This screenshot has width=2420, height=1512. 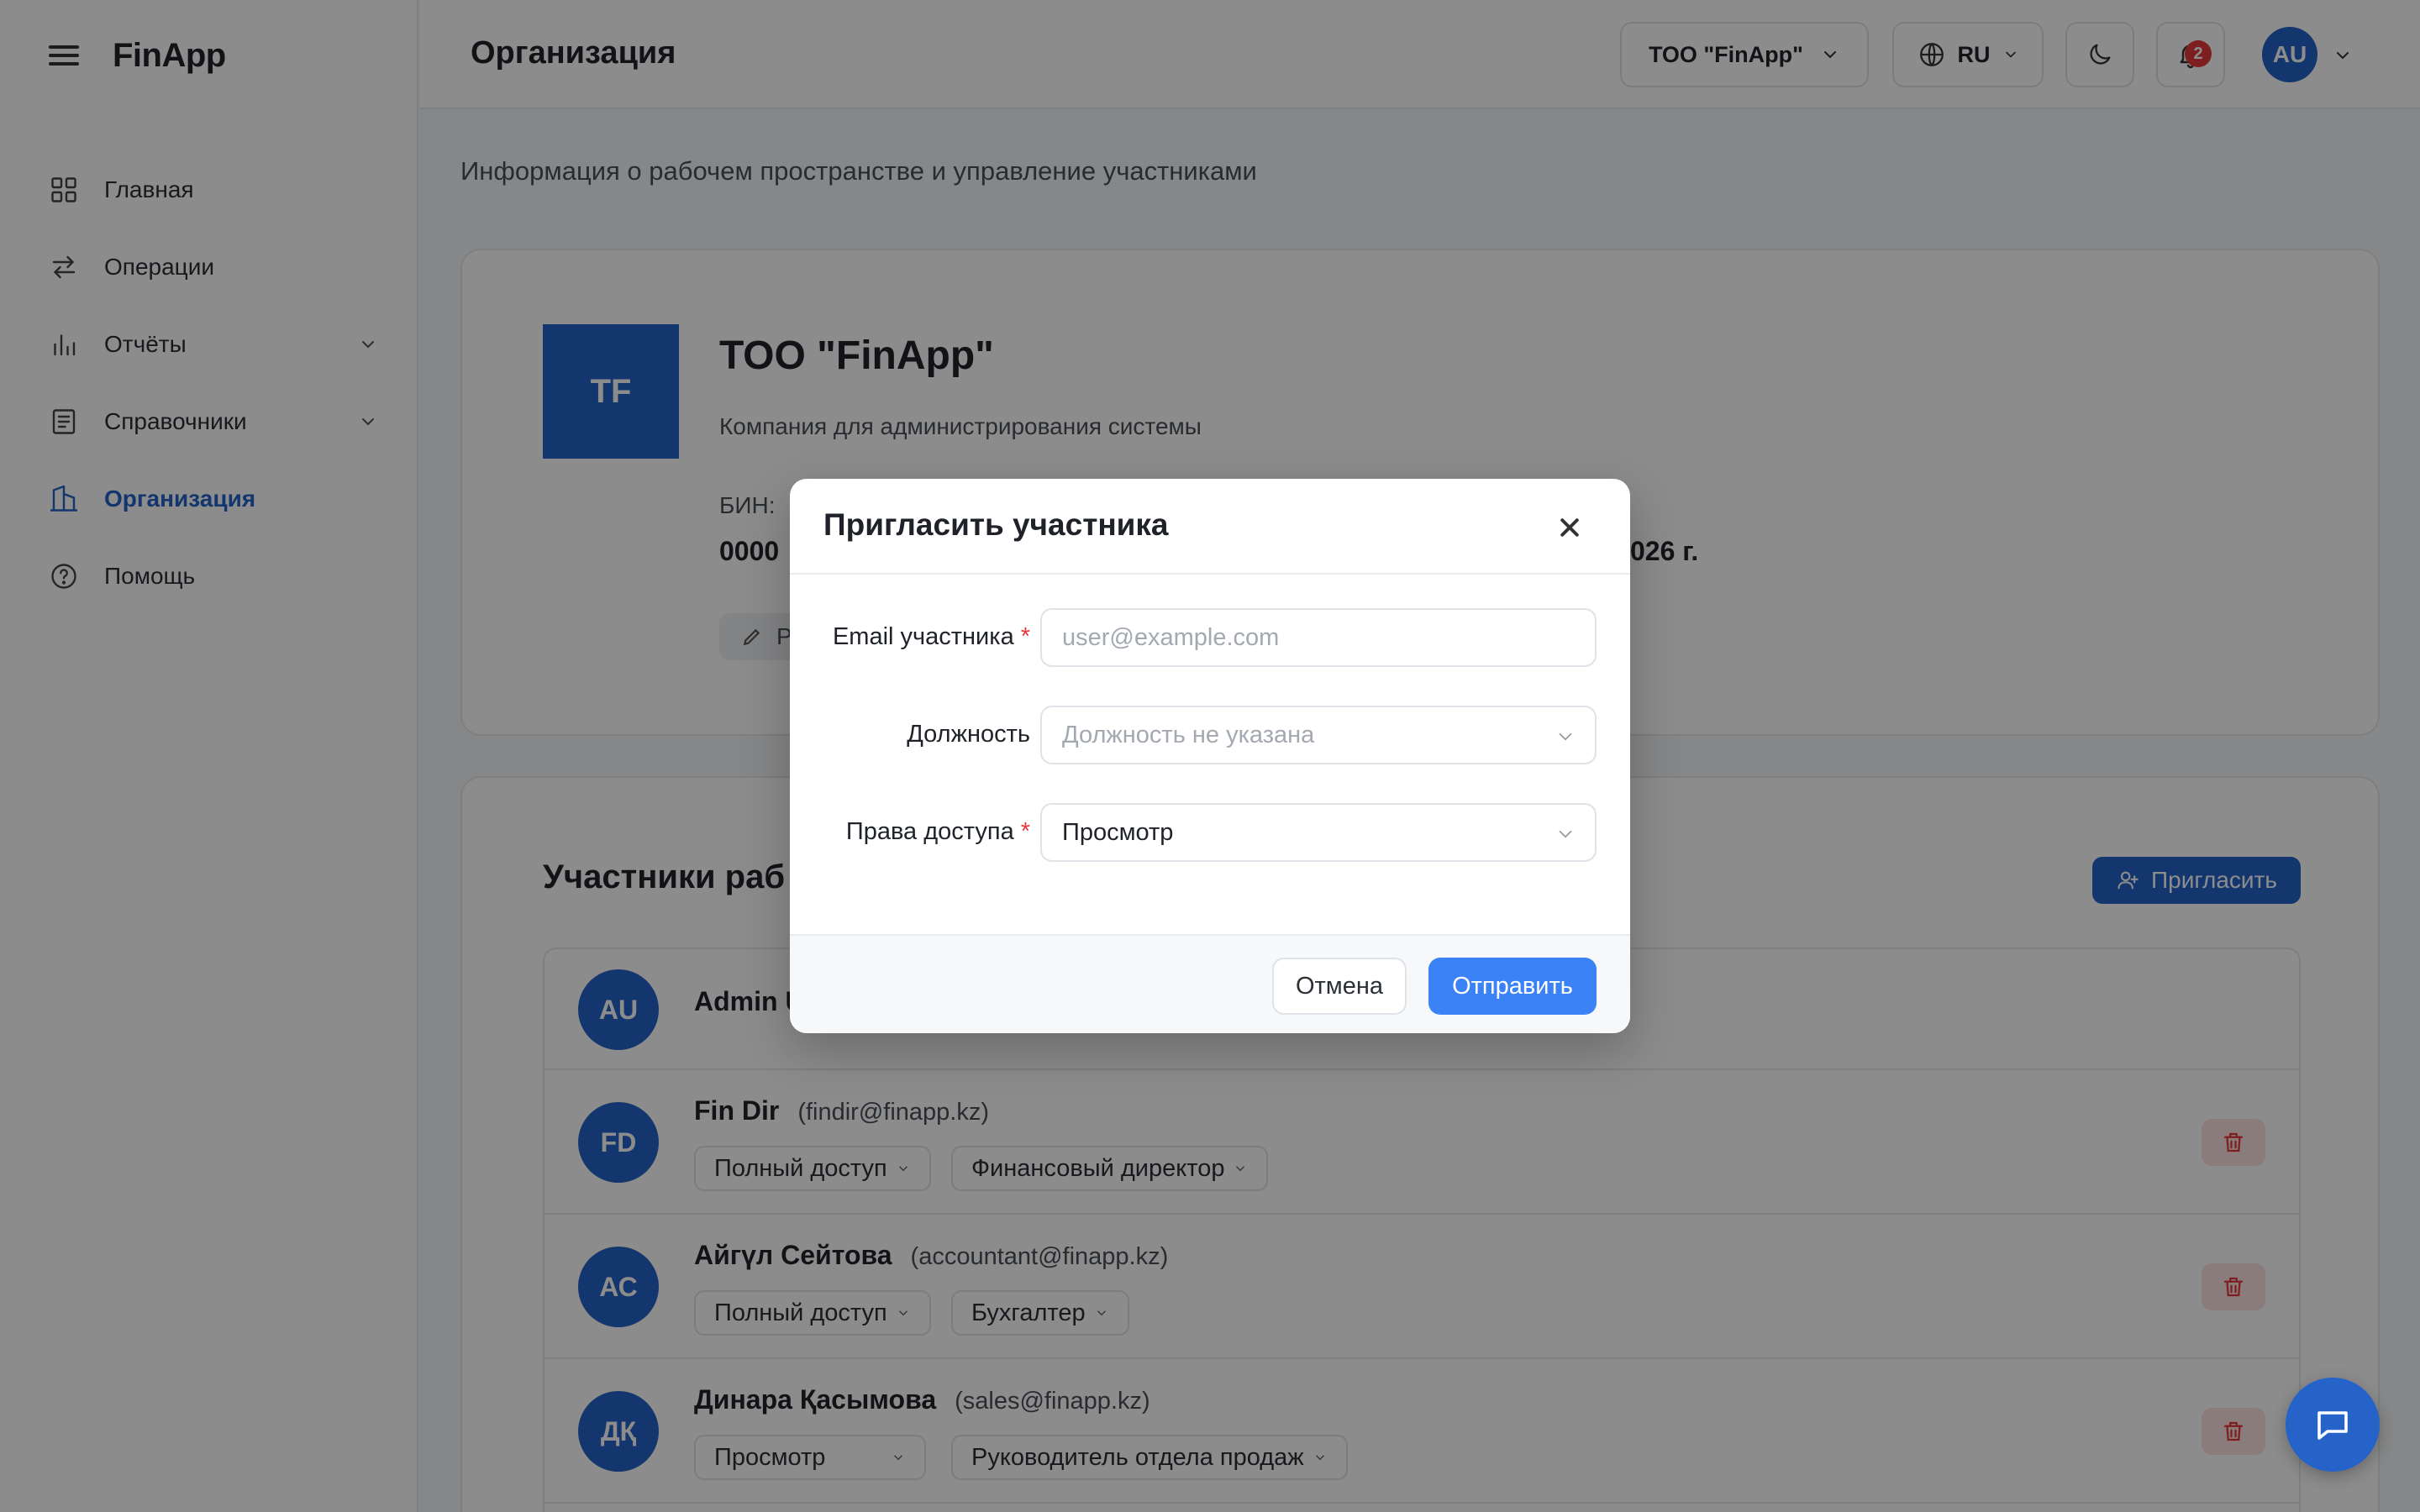 I want to click on email-field-wrapper, so click(x=1318, y=637).